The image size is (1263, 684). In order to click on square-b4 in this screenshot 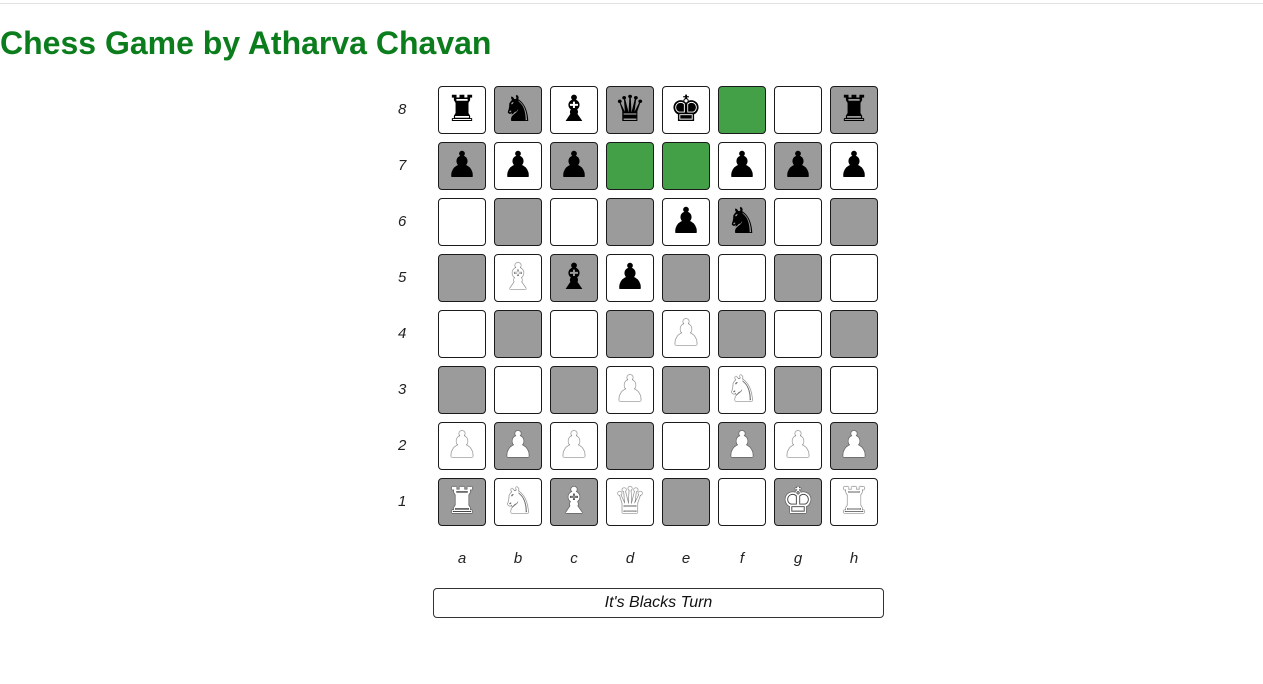, I will do `click(518, 334)`.